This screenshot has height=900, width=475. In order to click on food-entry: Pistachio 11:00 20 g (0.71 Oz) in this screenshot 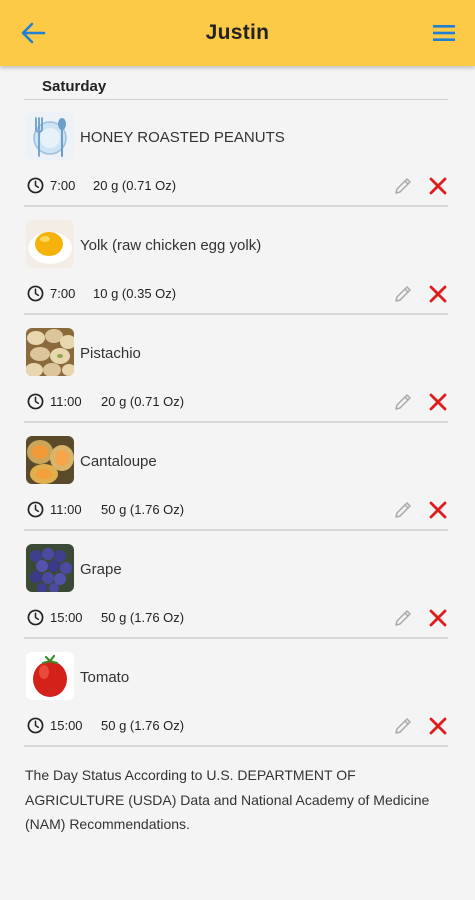, I will do `click(239, 370)`.